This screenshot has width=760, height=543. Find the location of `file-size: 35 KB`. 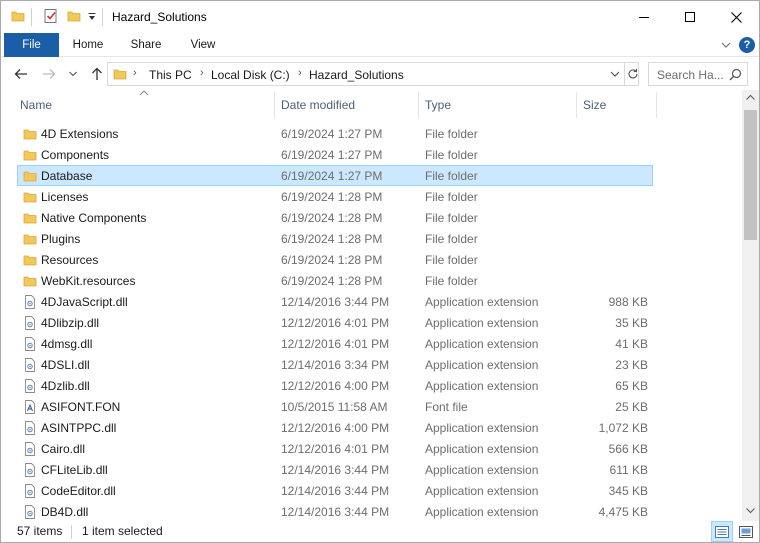

file-size: 35 KB is located at coordinates (631, 323).